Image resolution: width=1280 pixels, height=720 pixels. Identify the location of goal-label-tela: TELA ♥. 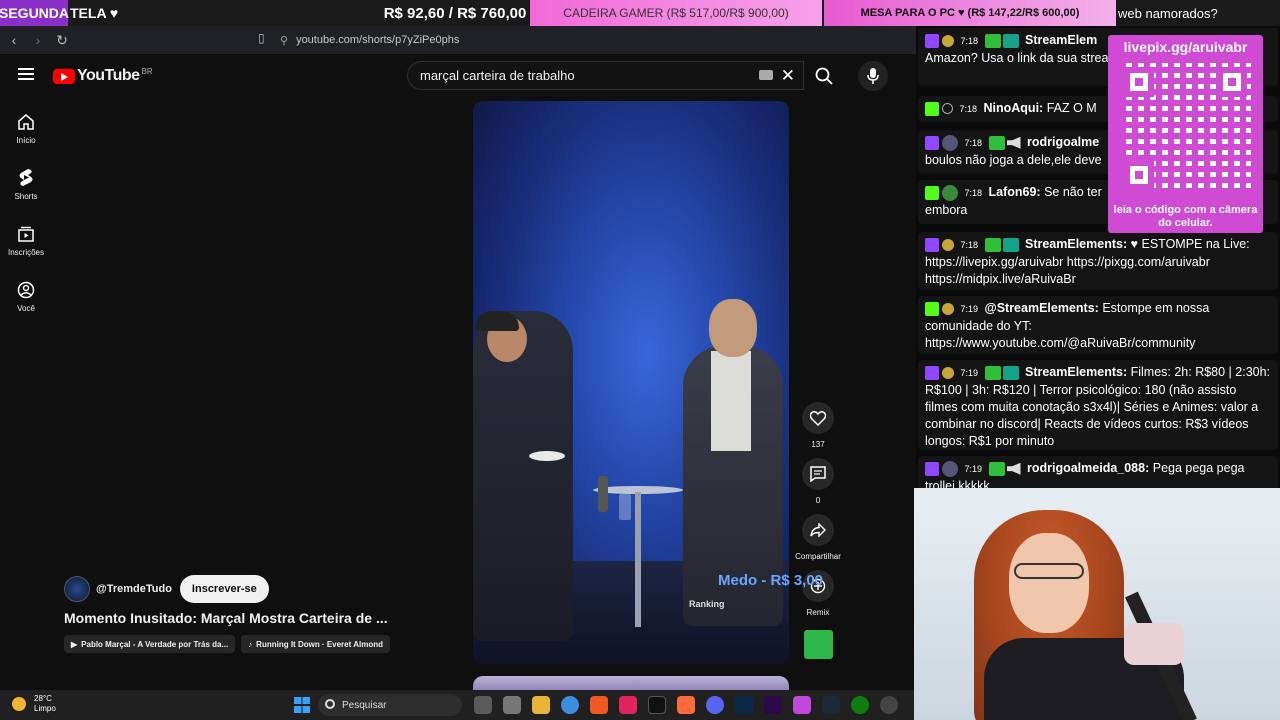
(94, 13).